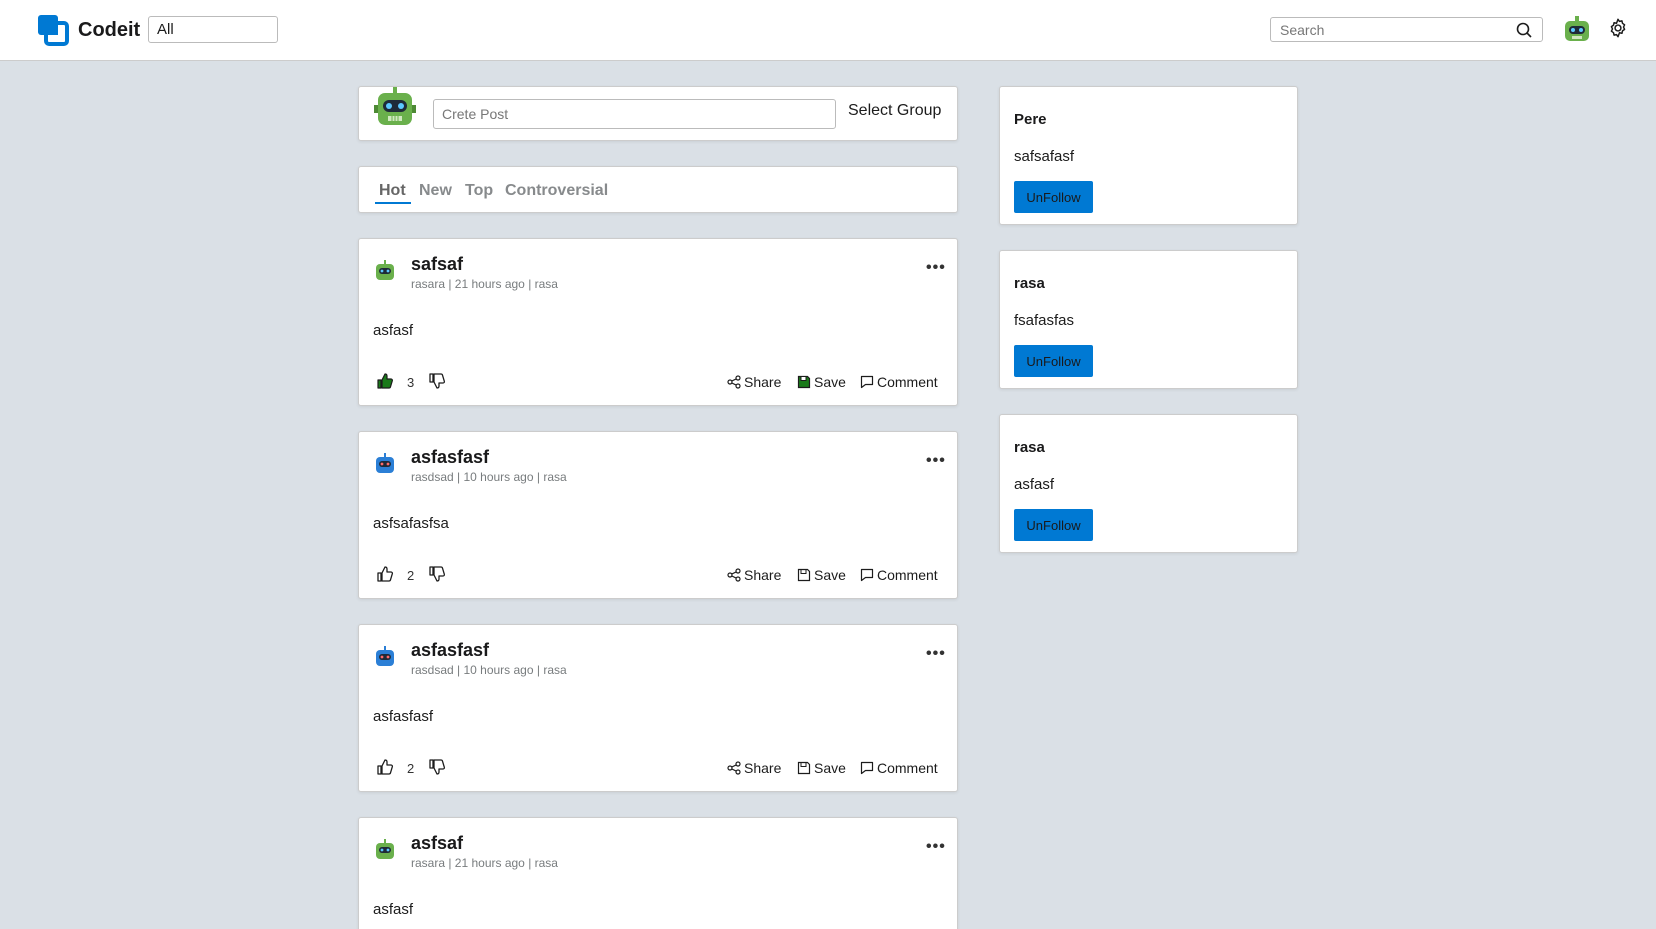  What do you see at coordinates (1148, 483) in the screenshot?
I see `group-card: rasa asfasf UnFollow` at bounding box center [1148, 483].